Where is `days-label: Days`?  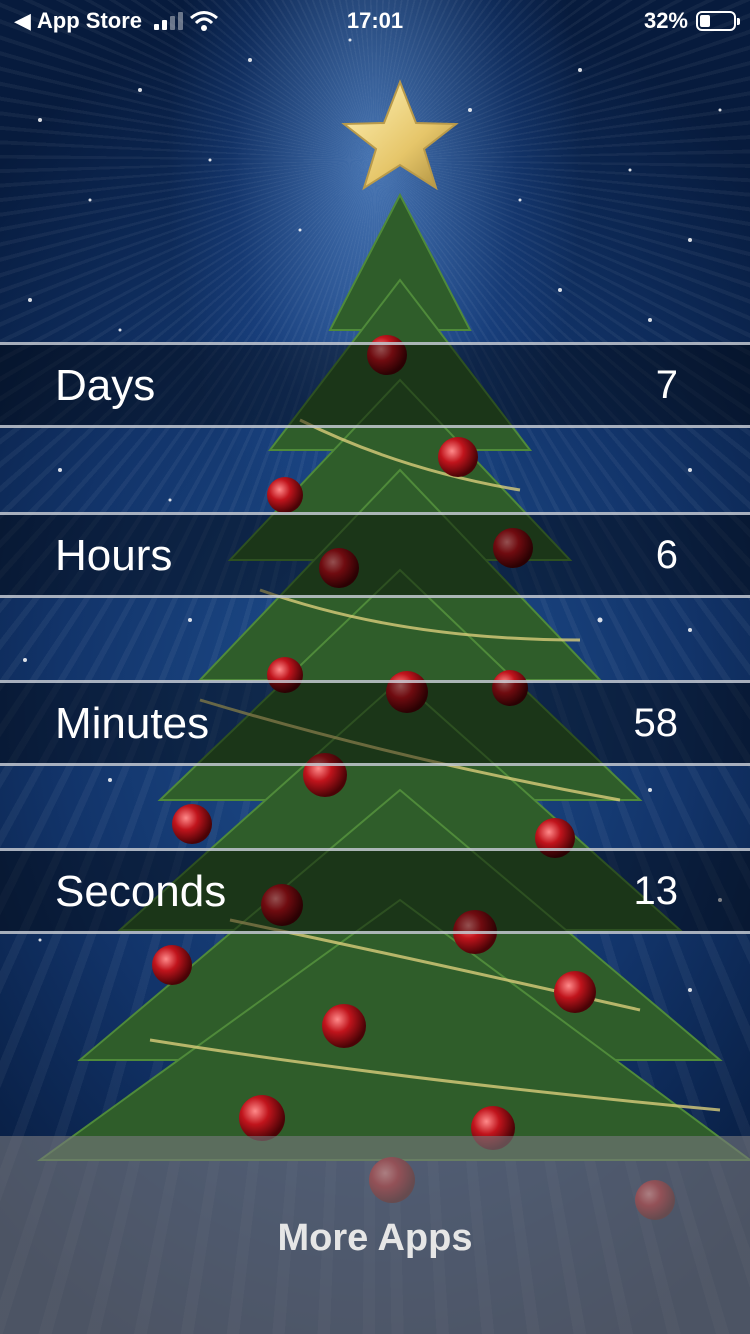
days-label: Days is located at coordinates (105, 385).